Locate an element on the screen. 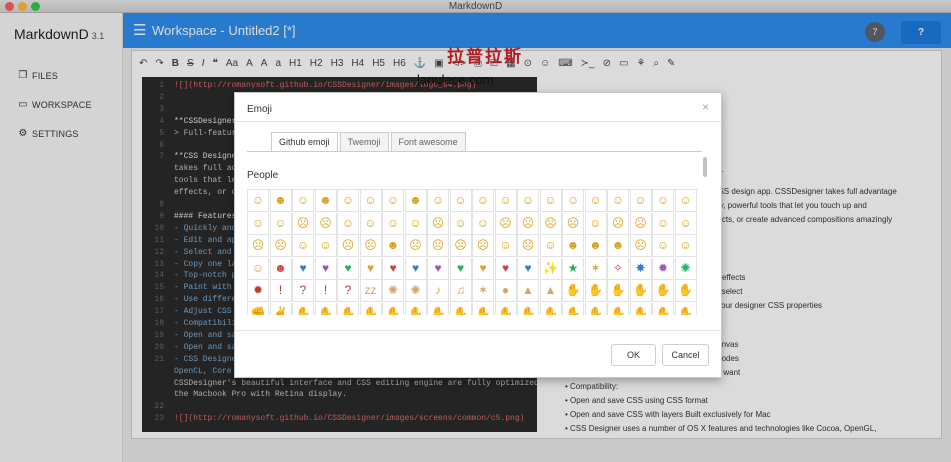 The image size is (951, 462). emoji-cell: ✸ is located at coordinates (640, 268).